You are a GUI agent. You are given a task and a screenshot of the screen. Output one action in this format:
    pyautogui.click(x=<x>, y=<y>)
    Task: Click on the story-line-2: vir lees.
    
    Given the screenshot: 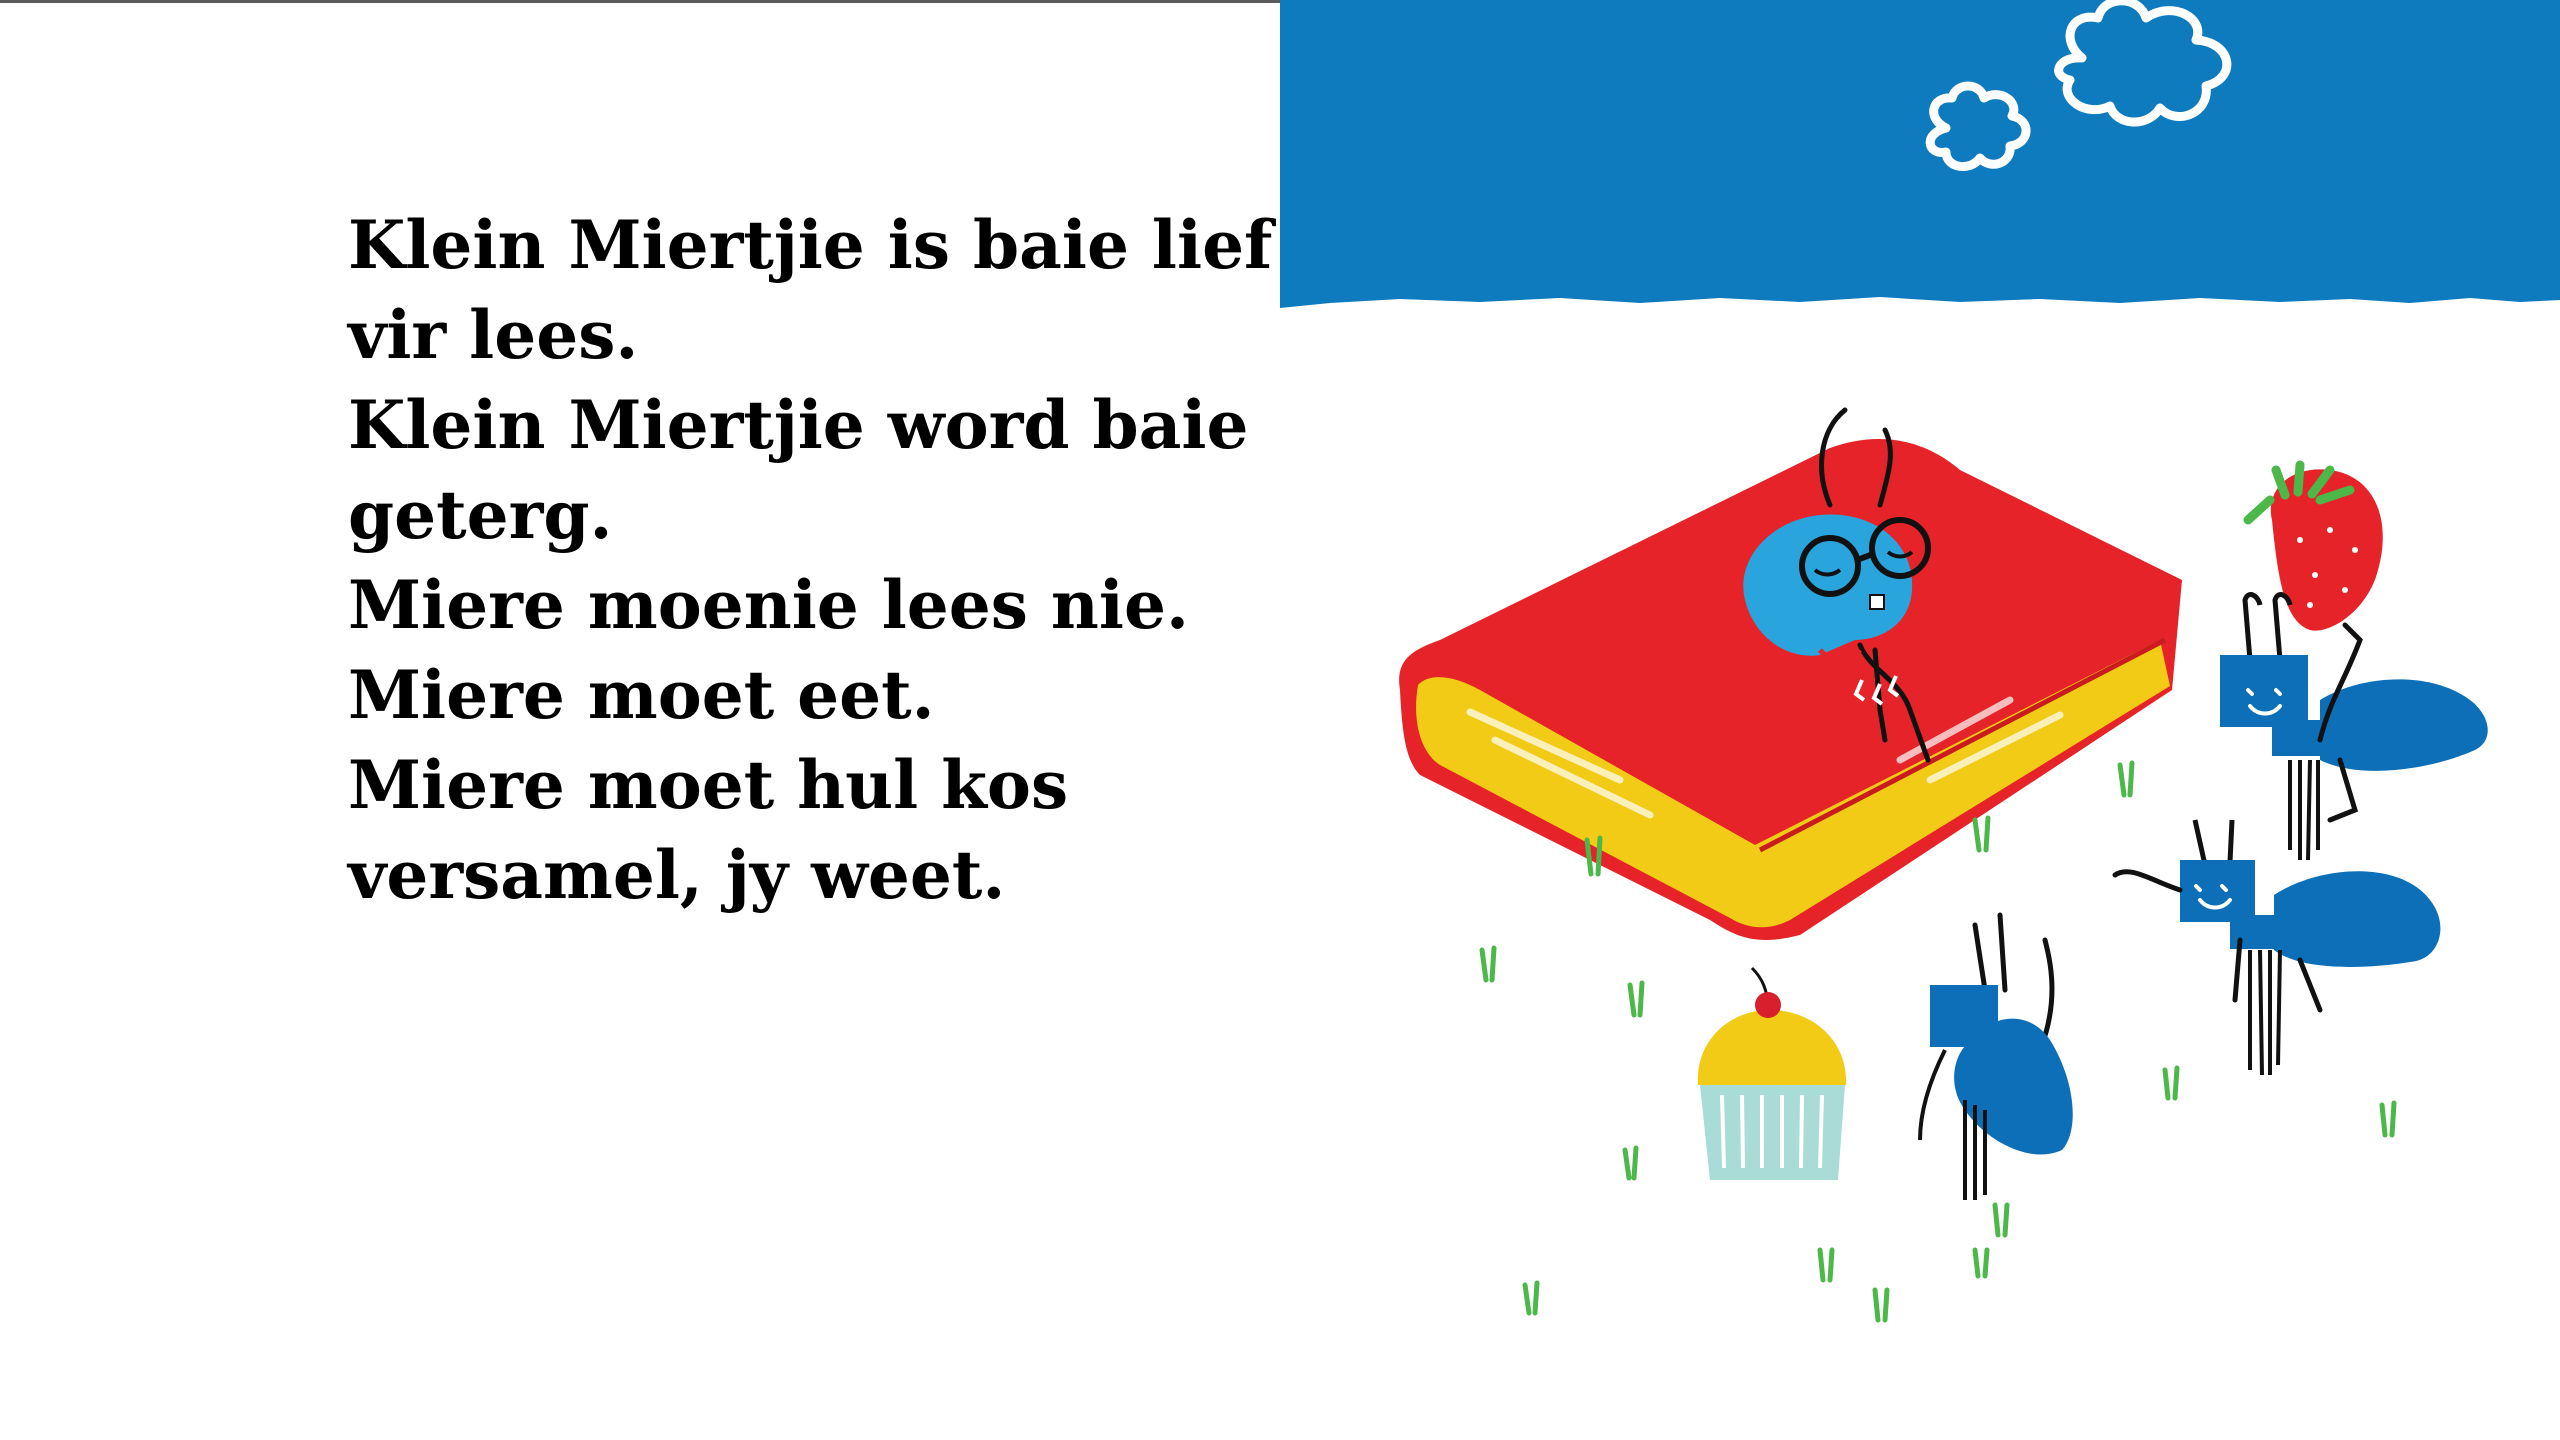 What is the action you would take?
    pyautogui.click(x=493, y=335)
    